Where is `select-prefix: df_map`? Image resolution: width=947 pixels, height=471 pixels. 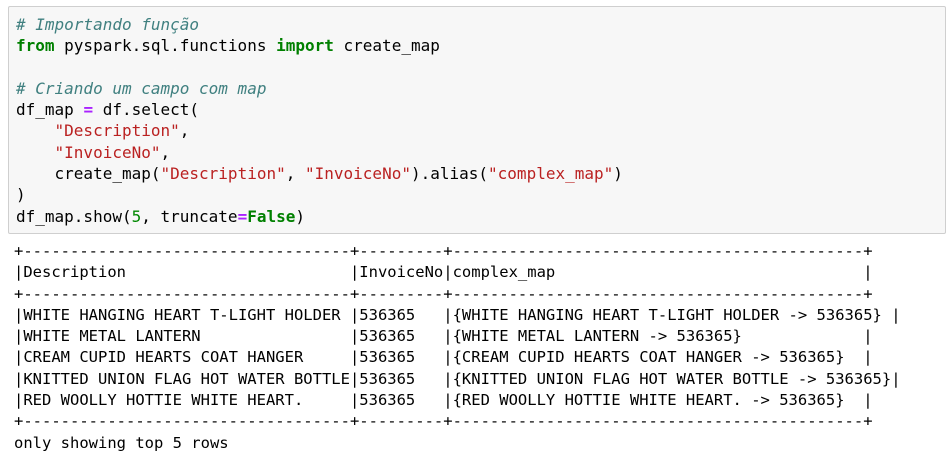 select-prefix: df_map is located at coordinates (50, 110).